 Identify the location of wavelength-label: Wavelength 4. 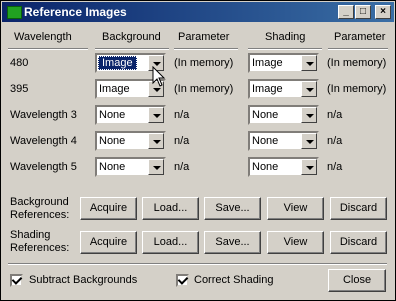
(43, 141).